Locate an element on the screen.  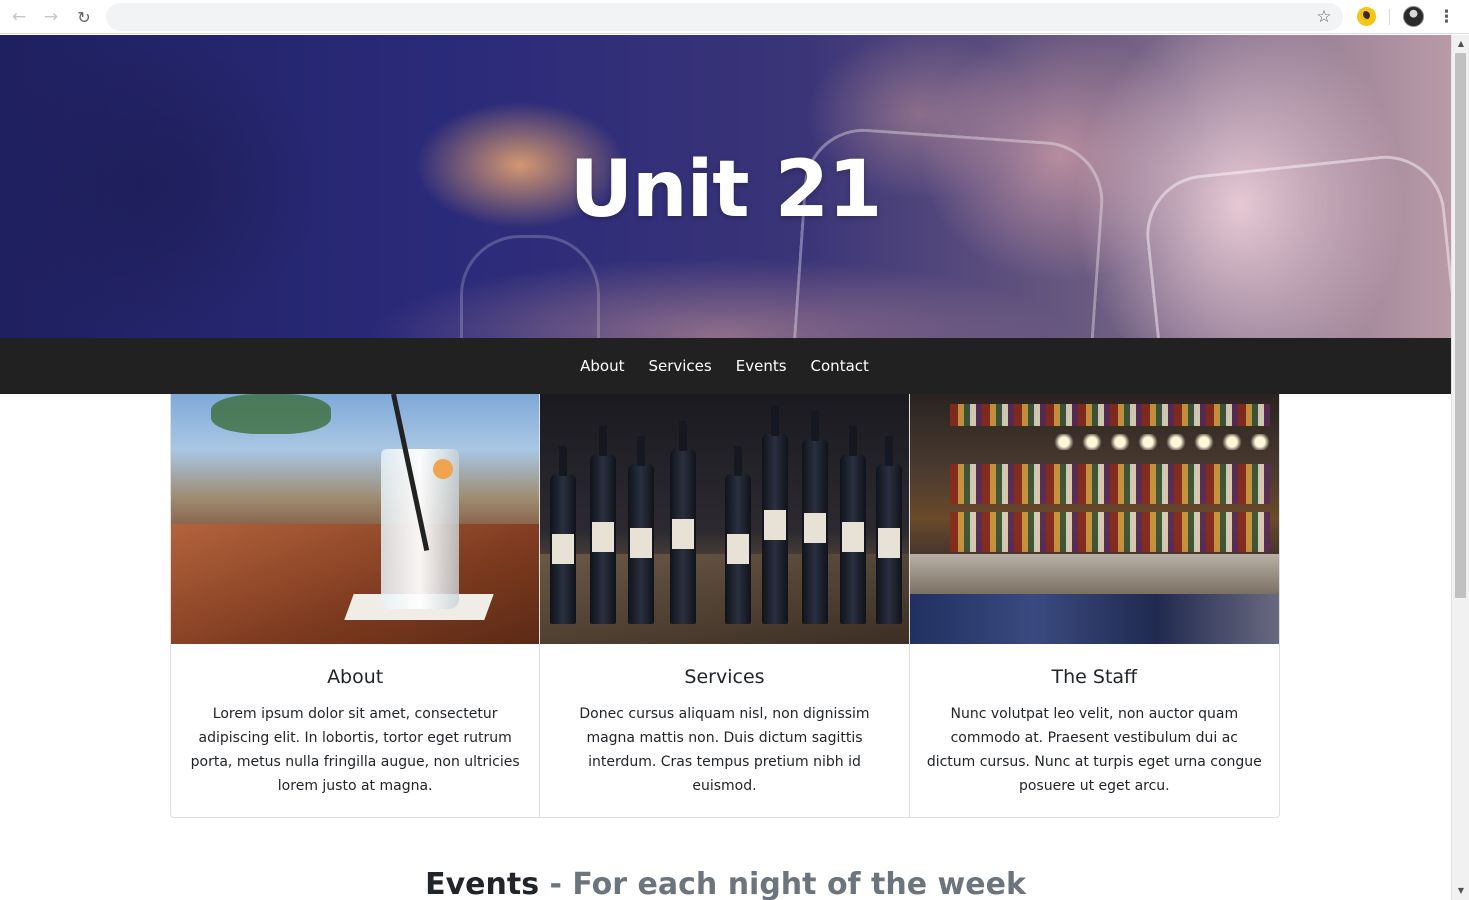
back-arrow-icon: ← is located at coordinates (19, 17).